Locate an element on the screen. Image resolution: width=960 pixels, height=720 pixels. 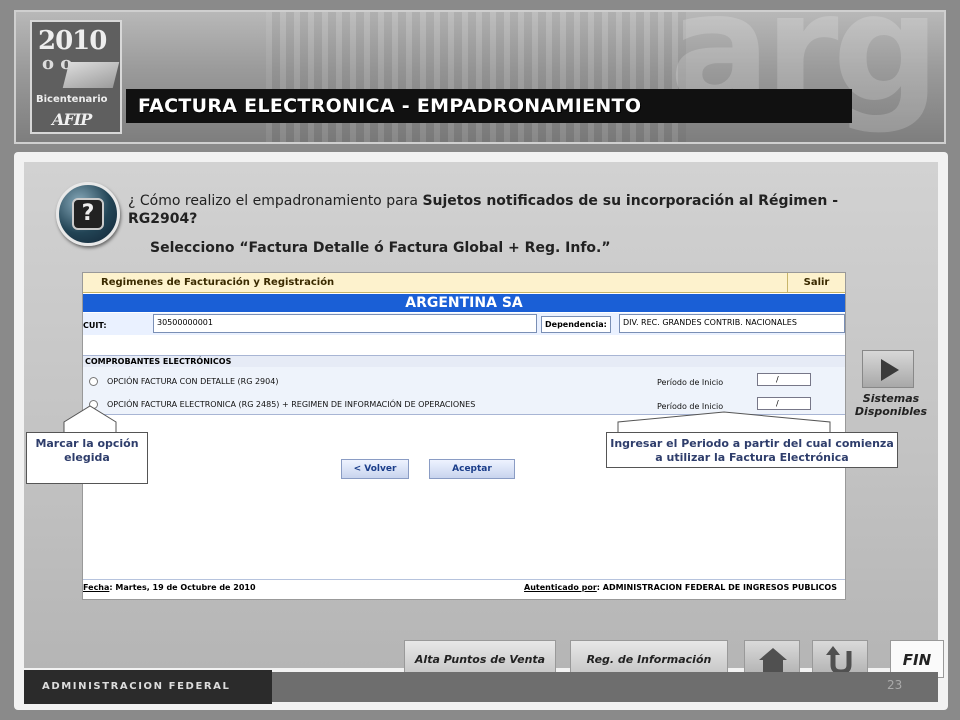
fecha-value: : Martes, 19 de Octubre de 2010 is located at coordinates (182, 587).